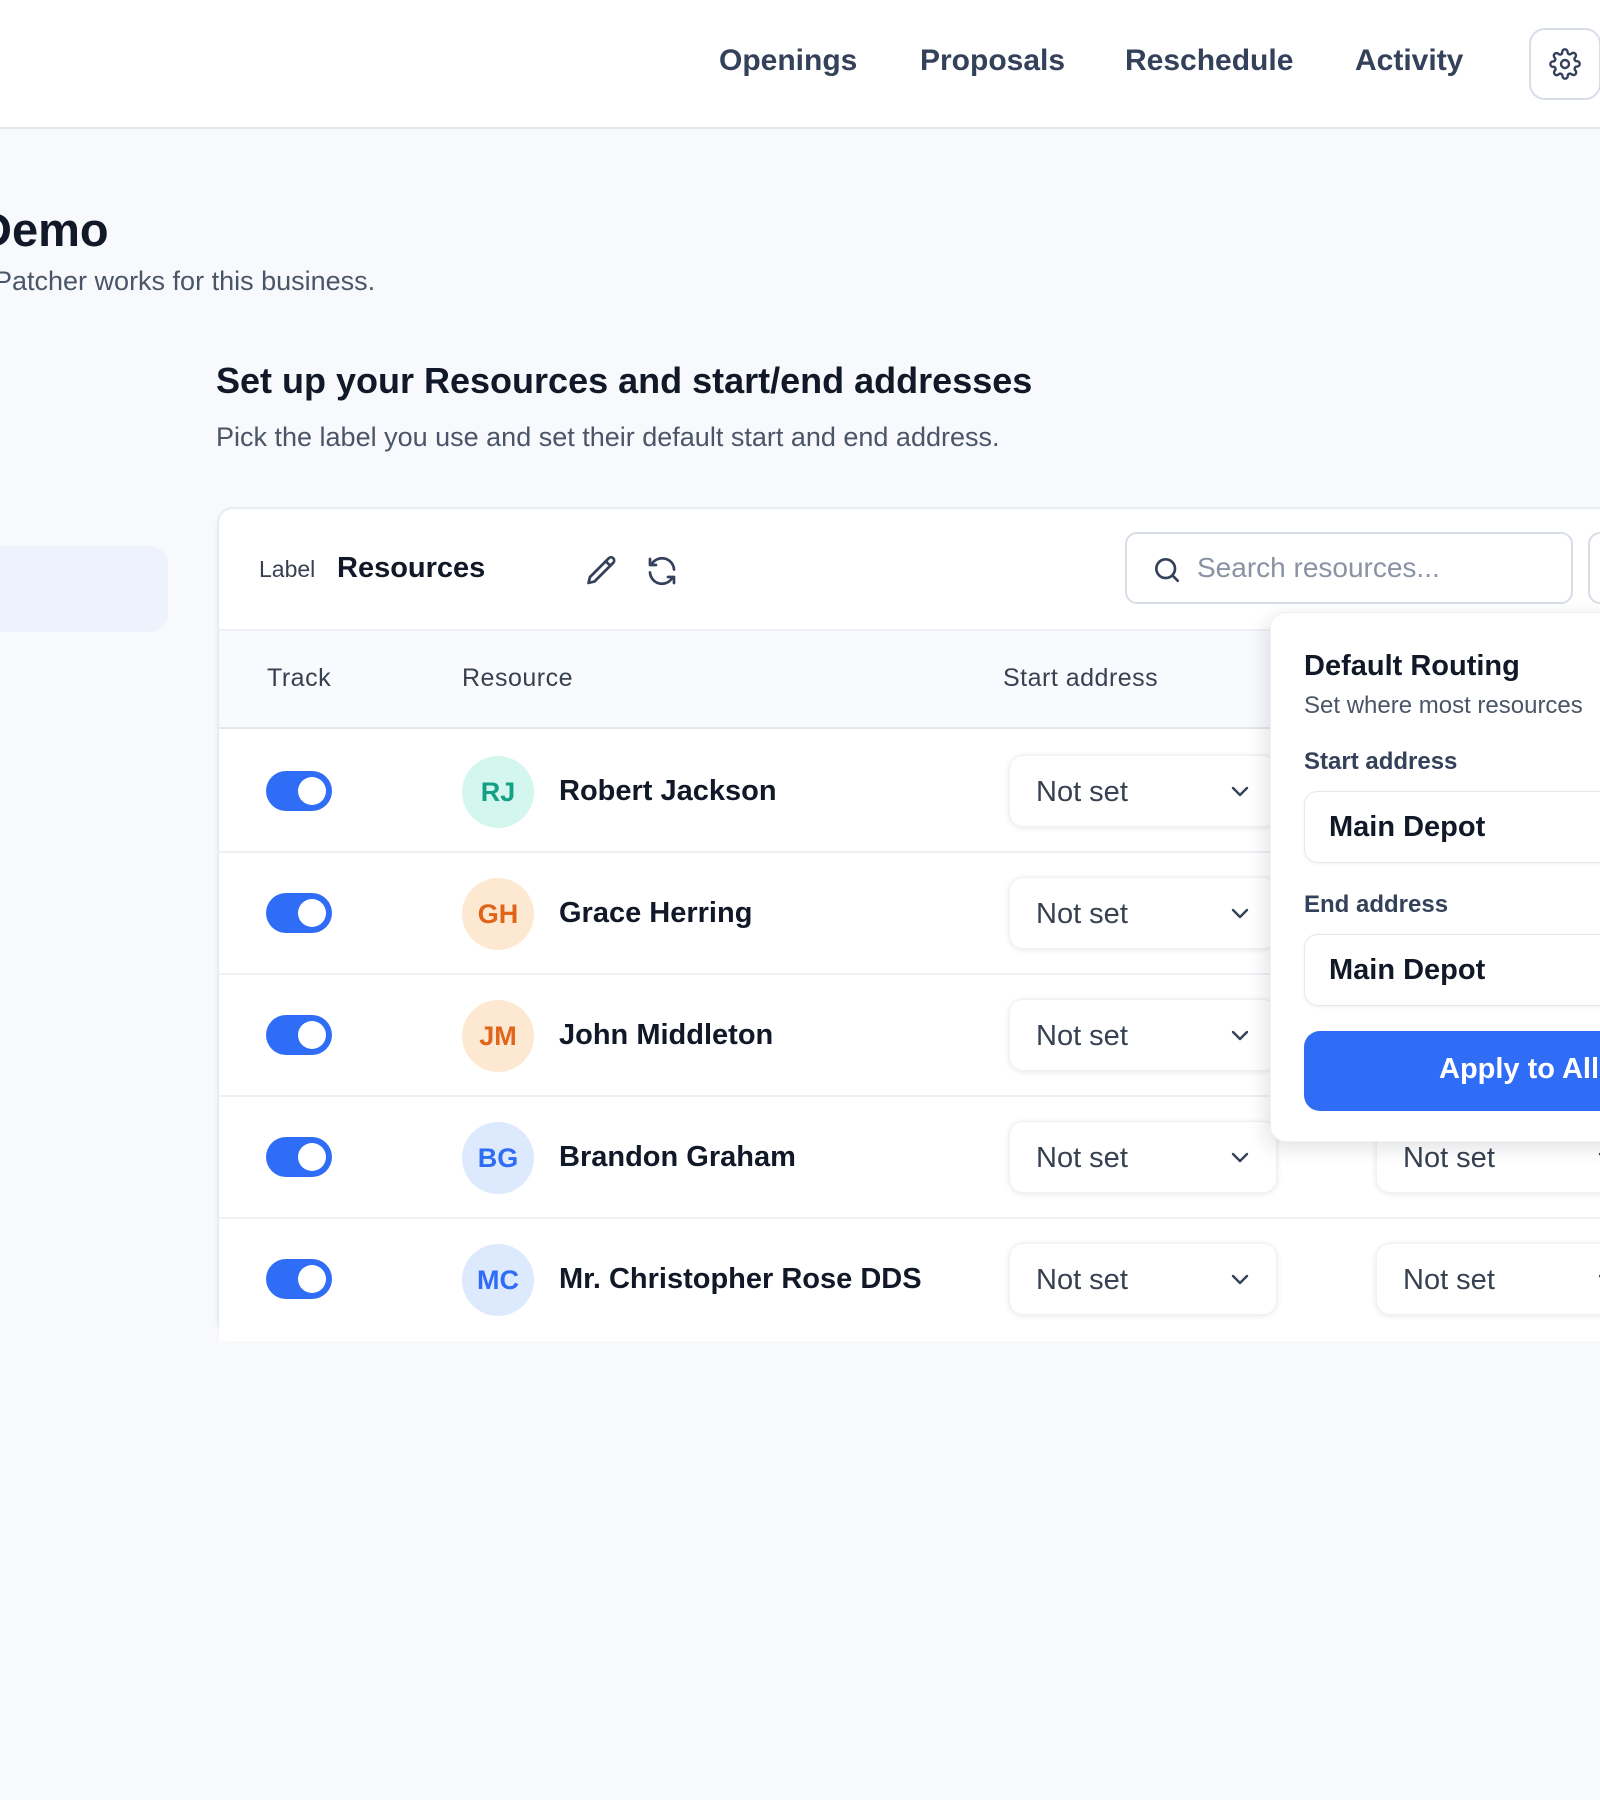 Image resolution: width=1600 pixels, height=1800 pixels. I want to click on nav-reschedule: Reschedule, so click(1209, 61).